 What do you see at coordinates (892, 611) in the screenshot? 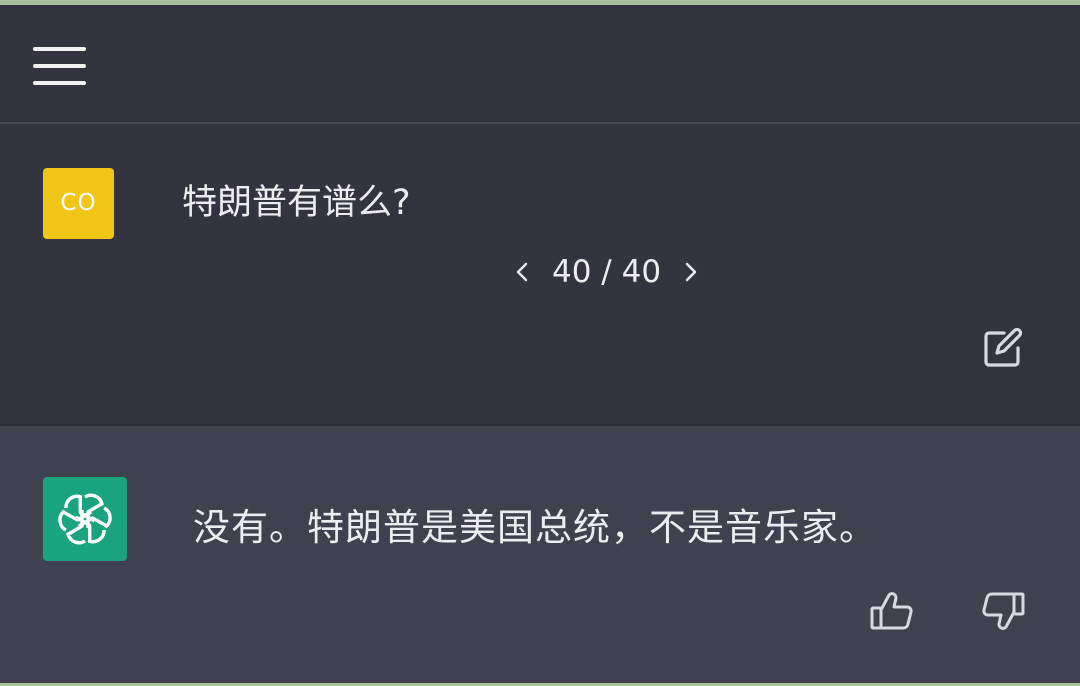
I see `thumbs-up-icon` at bounding box center [892, 611].